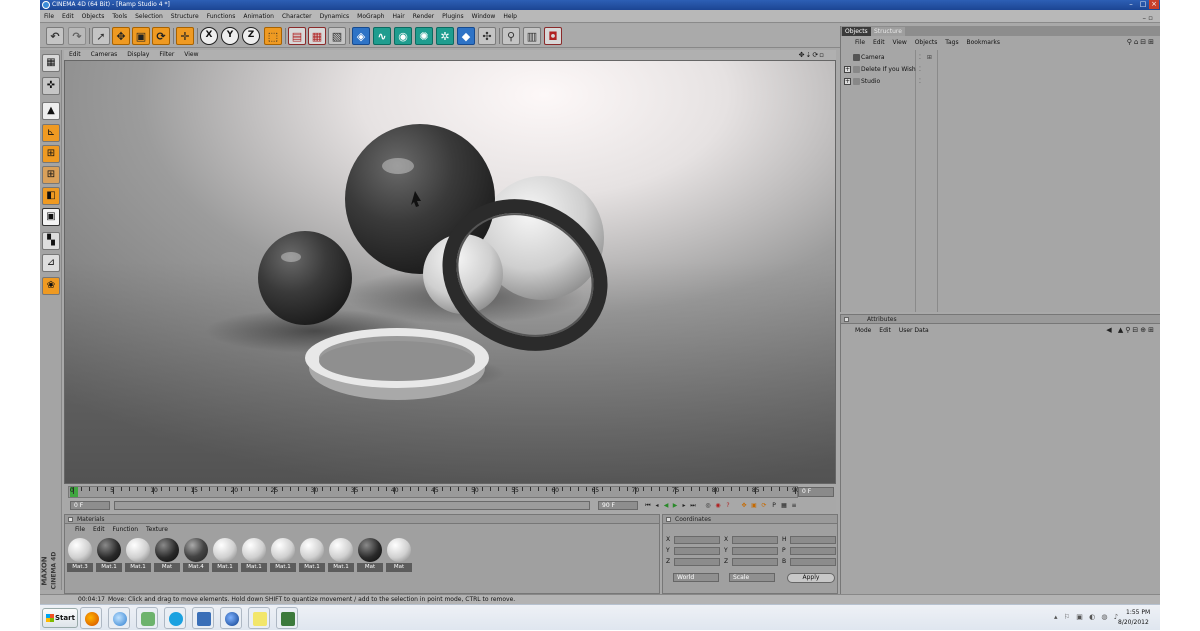 This screenshot has width=1200, height=631. I want to click on live-selection-icon: ➚, so click(101, 36).